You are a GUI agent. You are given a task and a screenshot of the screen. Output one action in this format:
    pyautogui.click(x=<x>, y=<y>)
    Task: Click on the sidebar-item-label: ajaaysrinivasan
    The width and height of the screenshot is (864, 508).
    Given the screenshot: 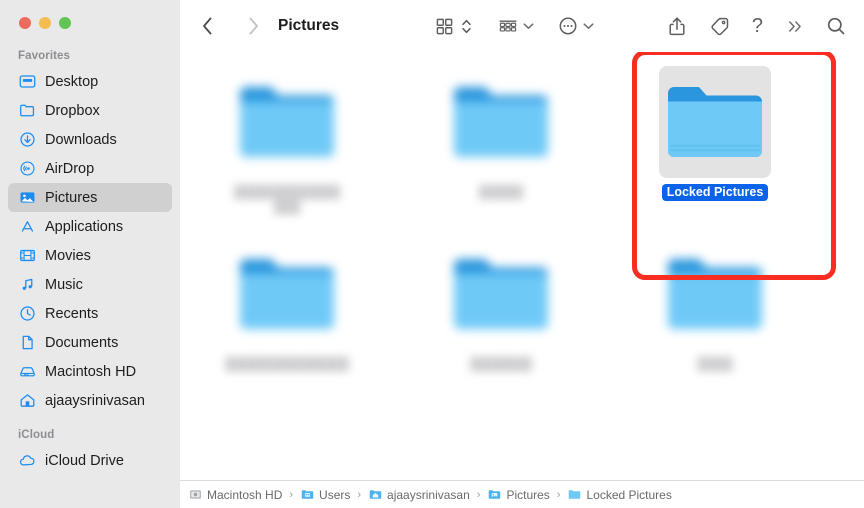 What is the action you would take?
    pyautogui.click(x=95, y=400)
    